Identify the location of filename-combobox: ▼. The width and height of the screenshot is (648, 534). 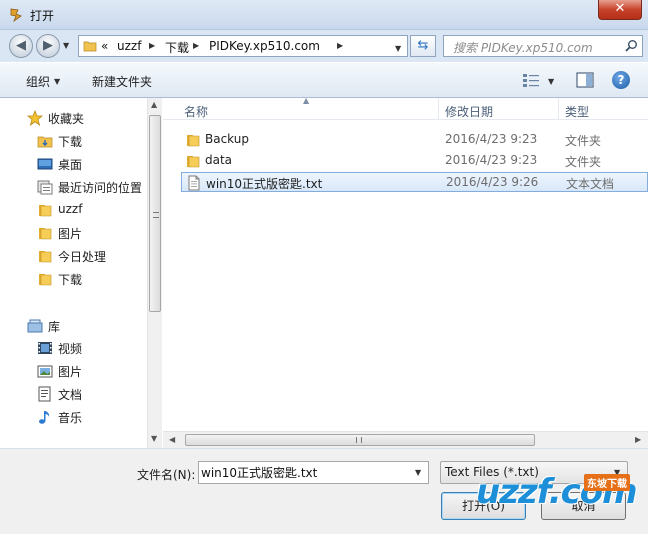
(313, 472).